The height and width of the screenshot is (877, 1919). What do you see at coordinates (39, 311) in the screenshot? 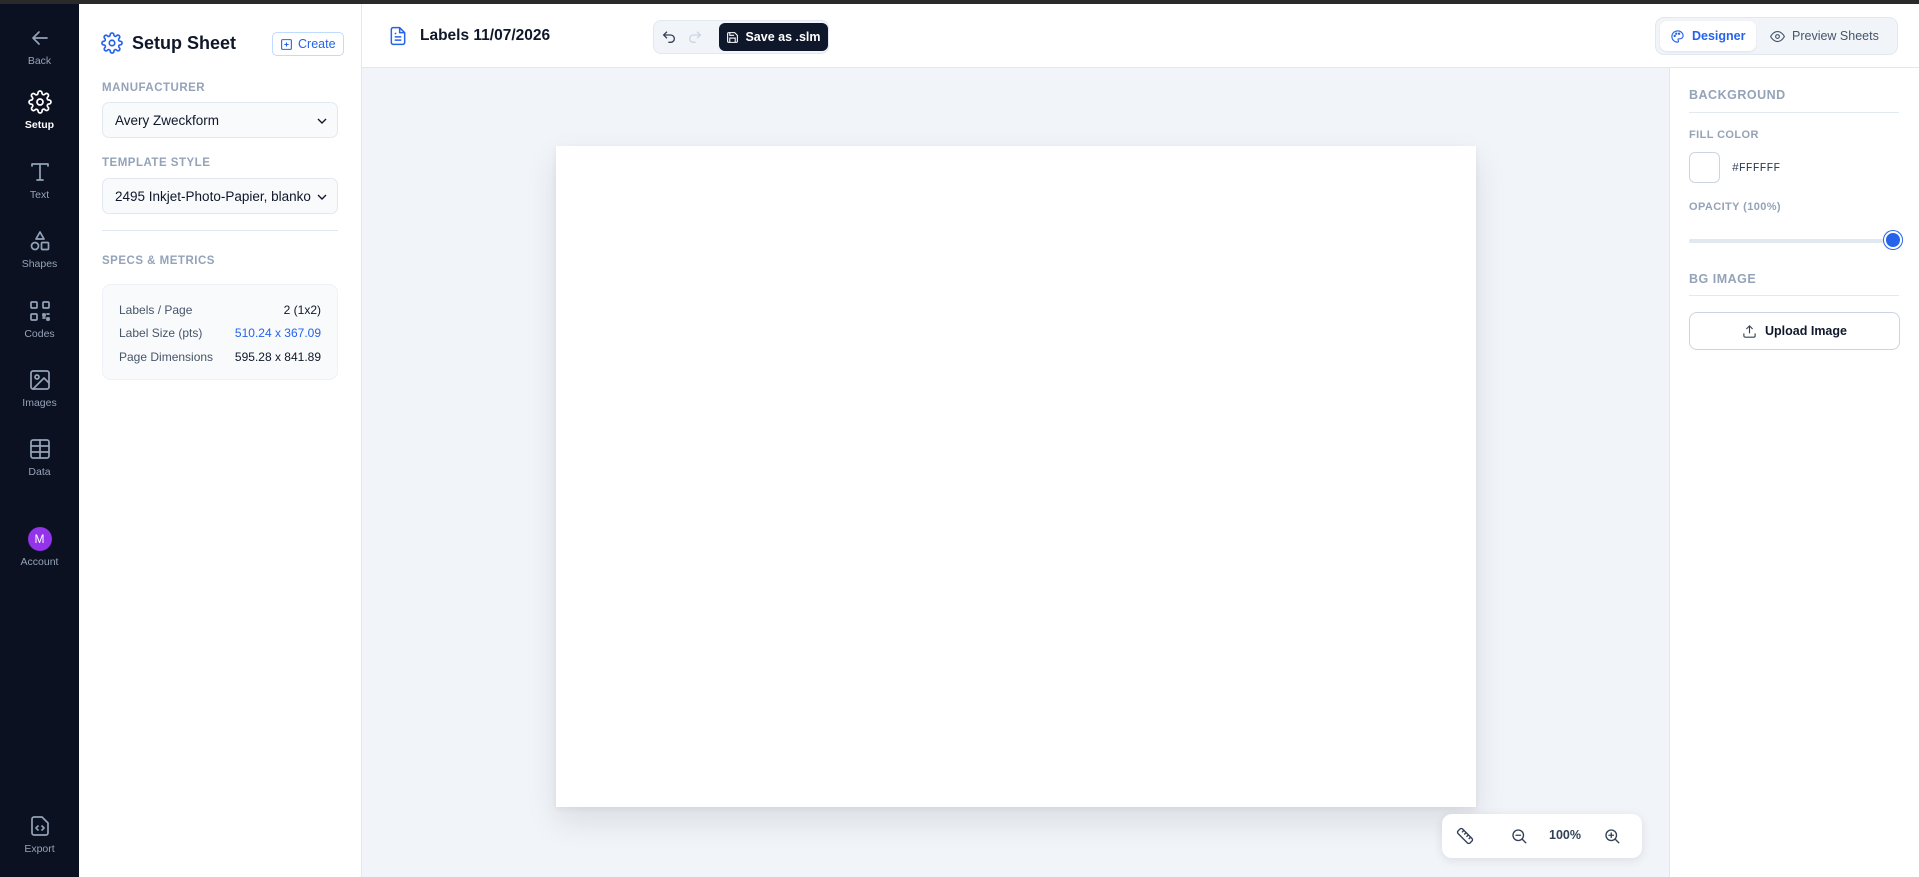
I see `qr-code-icon` at bounding box center [39, 311].